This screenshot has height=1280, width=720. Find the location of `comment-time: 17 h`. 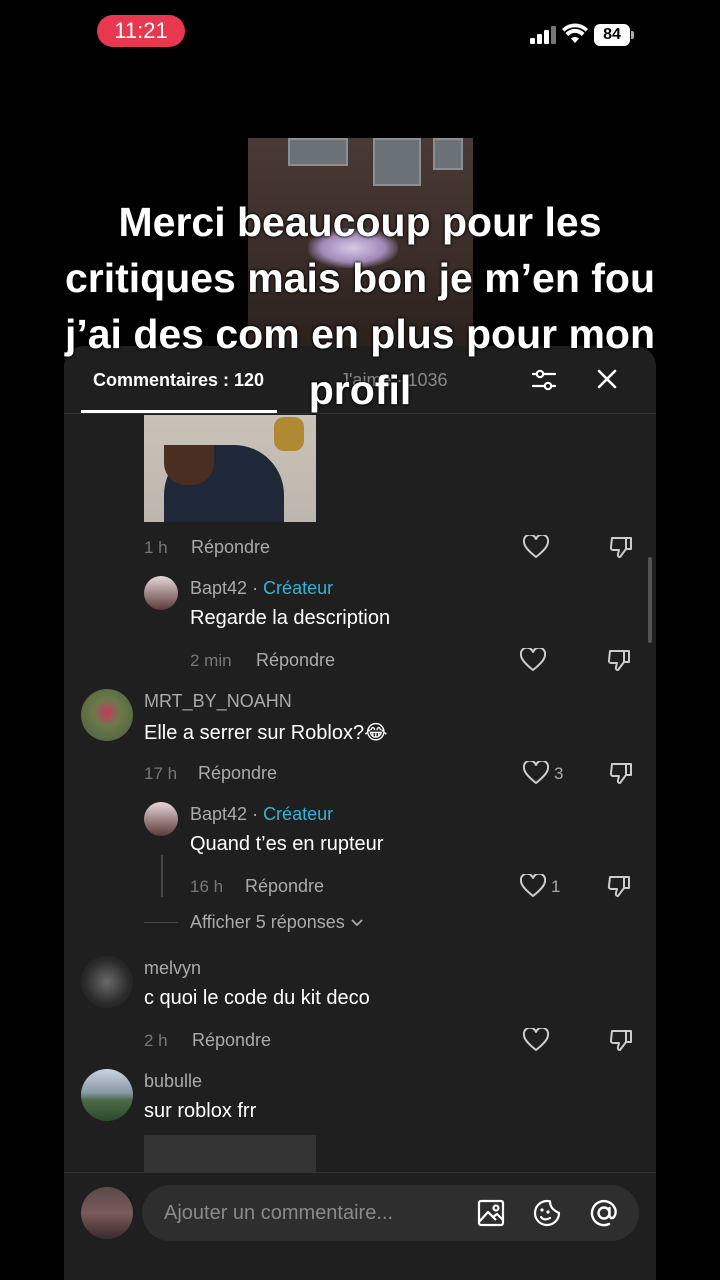

comment-time: 17 h is located at coordinates (161, 773).